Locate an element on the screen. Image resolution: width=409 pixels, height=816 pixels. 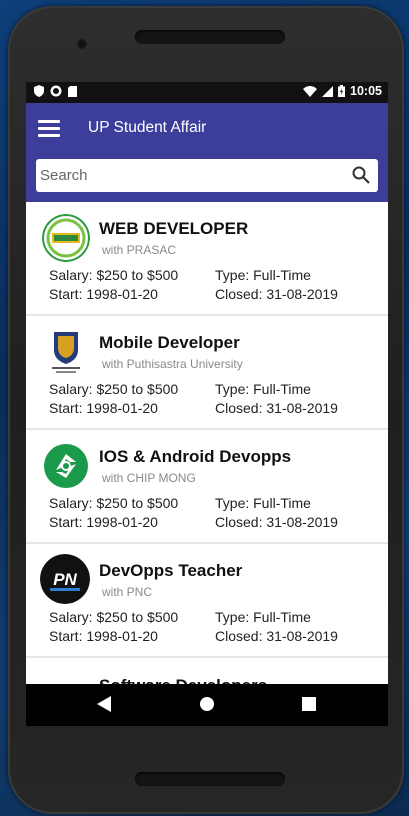
back-icon is located at coordinates (104, 704).